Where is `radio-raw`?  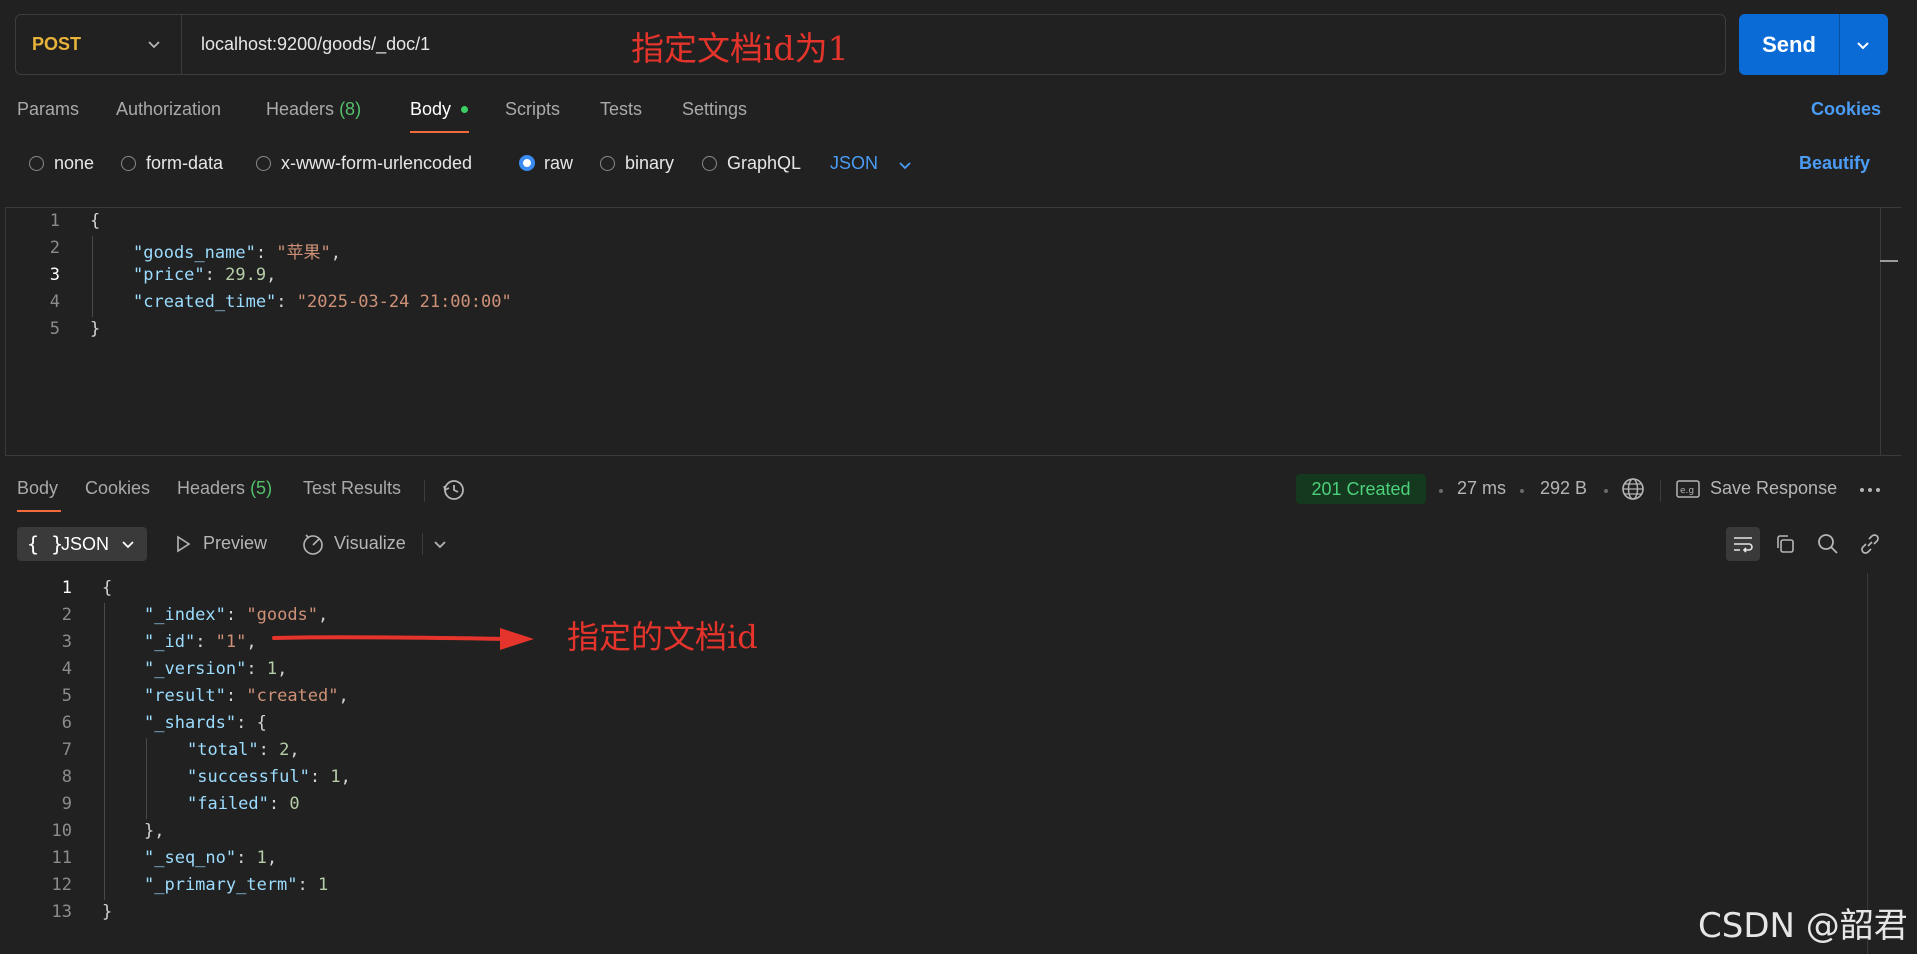 radio-raw is located at coordinates (527, 163).